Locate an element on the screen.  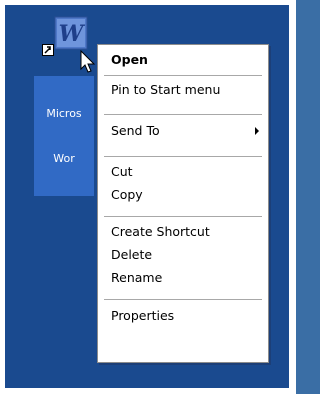
label-line-2: Wor is located at coordinates (64, 158).